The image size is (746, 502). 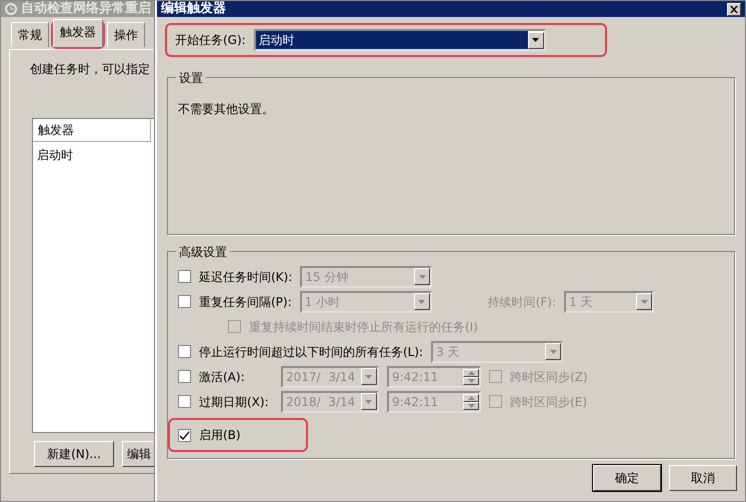 I want to click on dropdown-button, so click(x=536, y=40).